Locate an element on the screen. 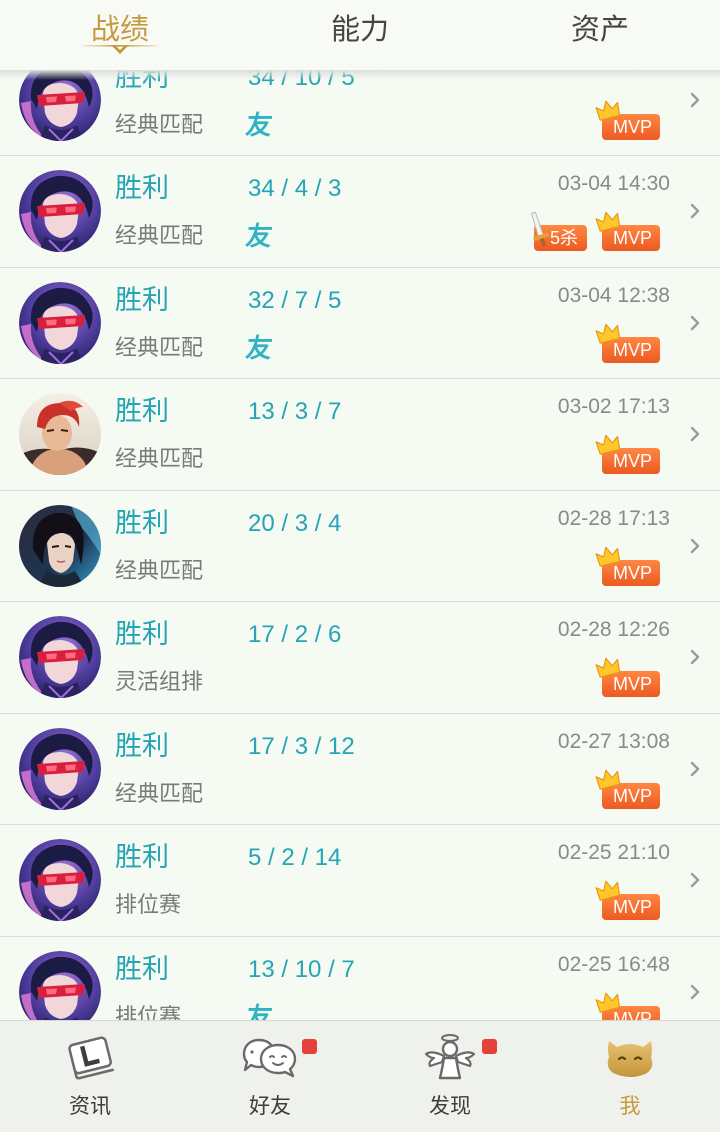 The image size is (720, 1132). match-row: 胜利 13 / 10 / 7 02-25 16:48 排位赛 友 MVP is located at coordinates (360, 979).